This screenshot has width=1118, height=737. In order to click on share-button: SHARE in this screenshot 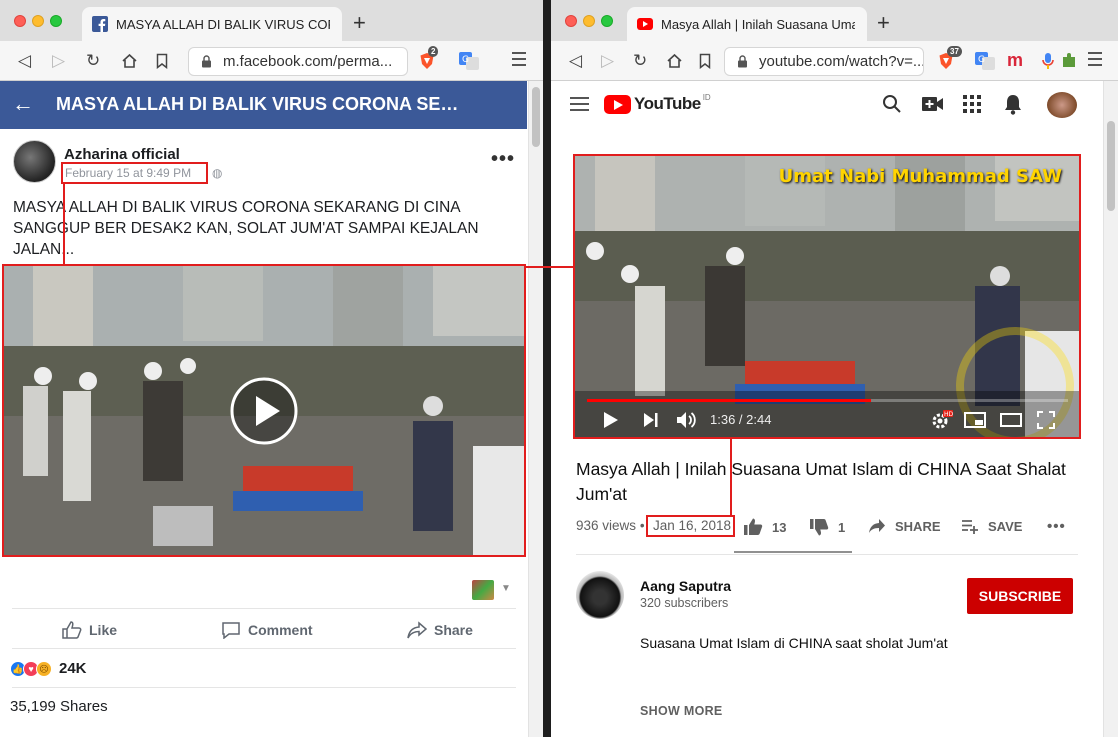, I will do `click(904, 526)`.